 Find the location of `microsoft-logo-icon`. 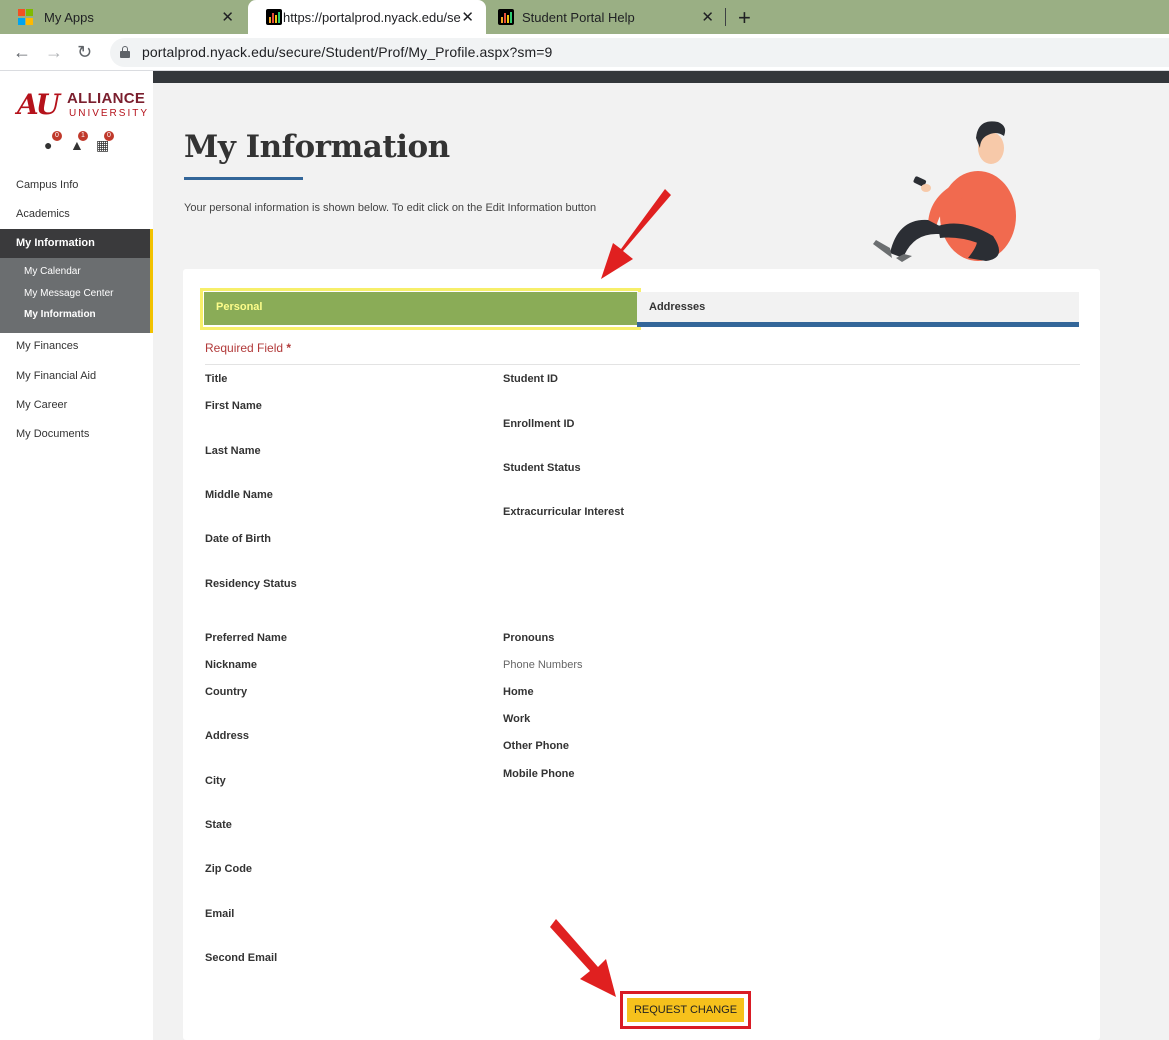

microsoft-logo-icon is located at coordinates (26, 17).